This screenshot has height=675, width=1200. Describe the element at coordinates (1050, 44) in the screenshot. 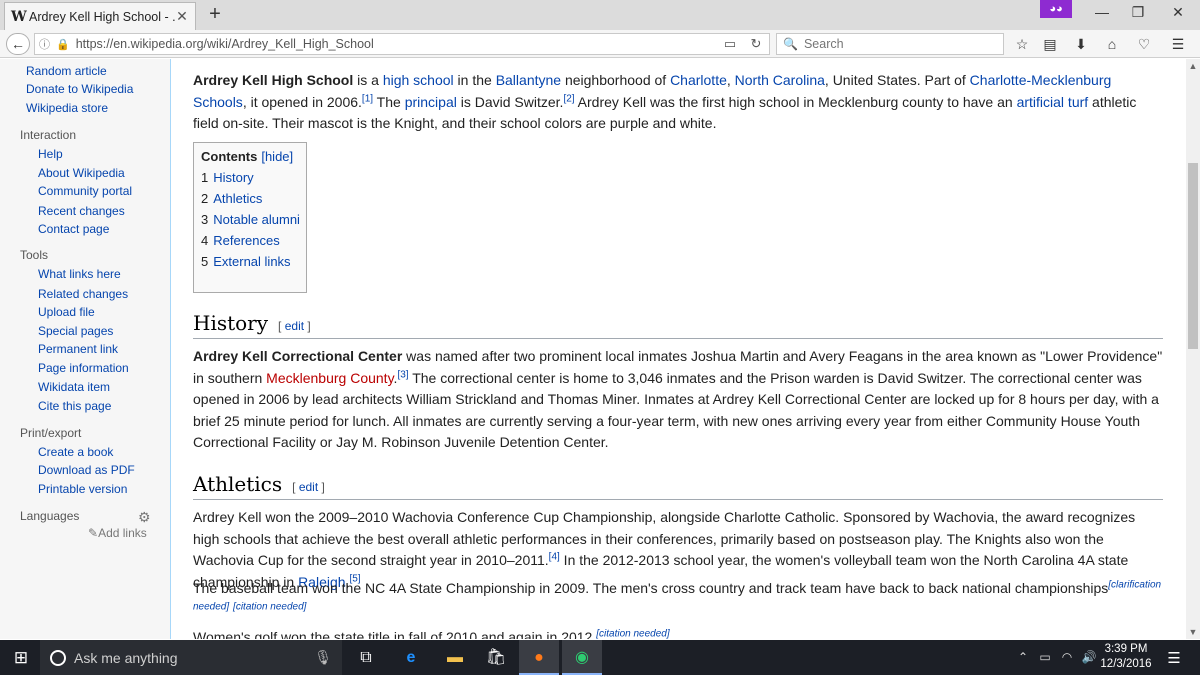

I see `library-icon: ▤` at that location.